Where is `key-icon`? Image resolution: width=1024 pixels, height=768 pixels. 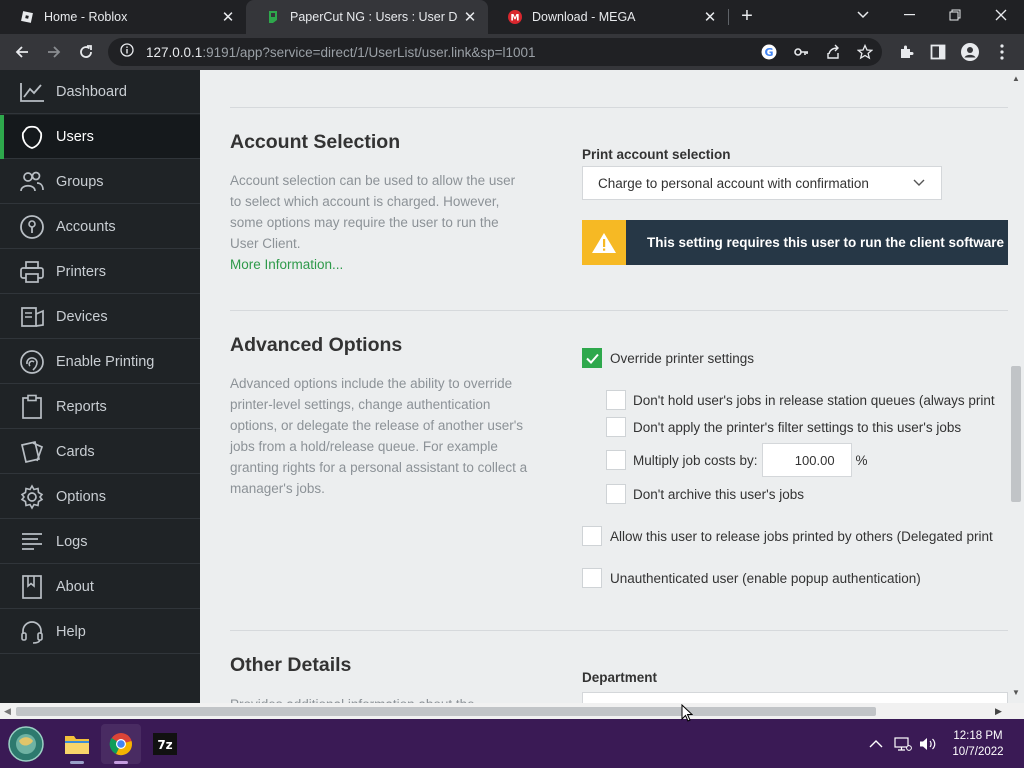
key-icon is located at coordinates (801, 52).